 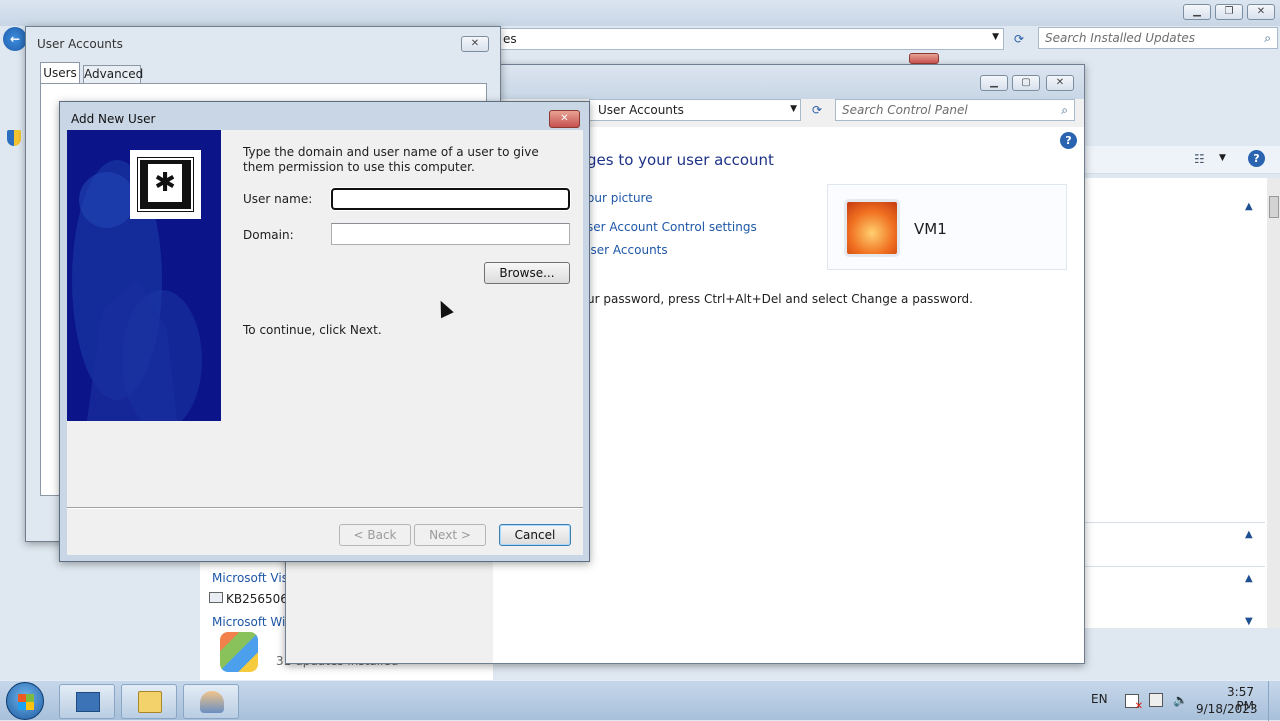 What do you see at coordinates (252, 622) in the screenshot?
I see `list-item: Microsoft Win` at bounding box center [252, 622].